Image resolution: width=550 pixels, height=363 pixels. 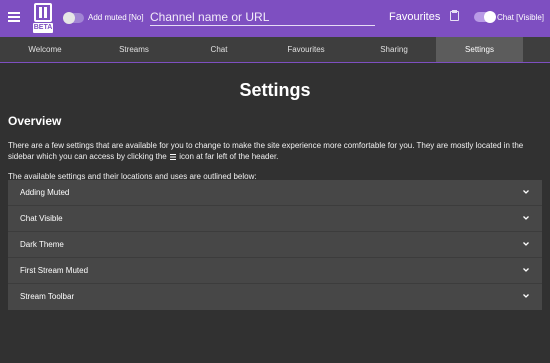 I want to click on logo: BETA, so click(x=43, y=18).